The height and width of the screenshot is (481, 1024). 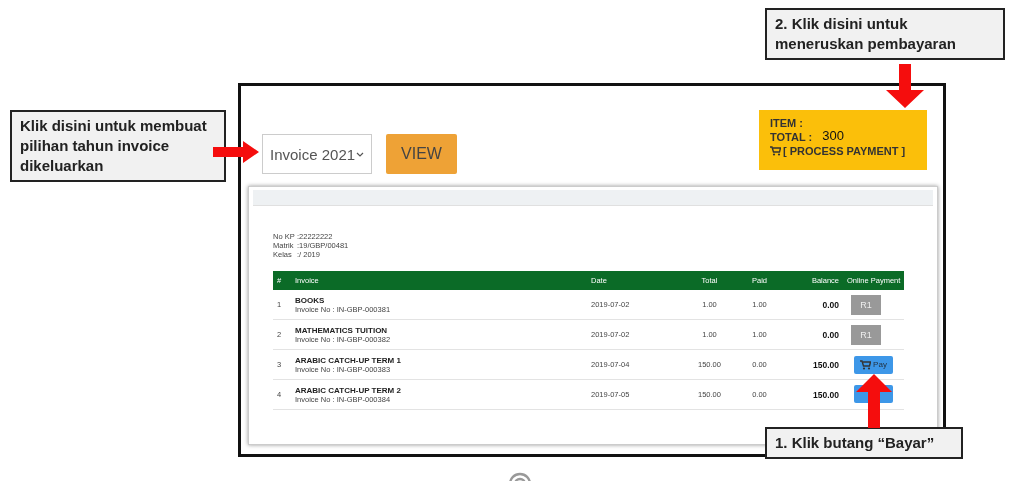 What do you see at coordinates (520, 476) in the screenshot?
I see `ring-icon` at bounding box center [520, 476].